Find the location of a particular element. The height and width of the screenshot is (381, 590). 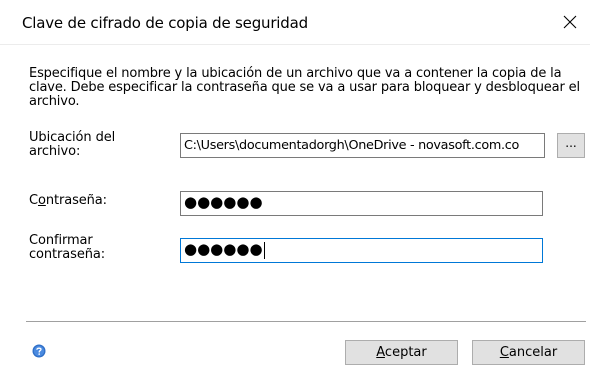

confirm-password-label-line1: Confirmar is located at coordinates (61, 240).